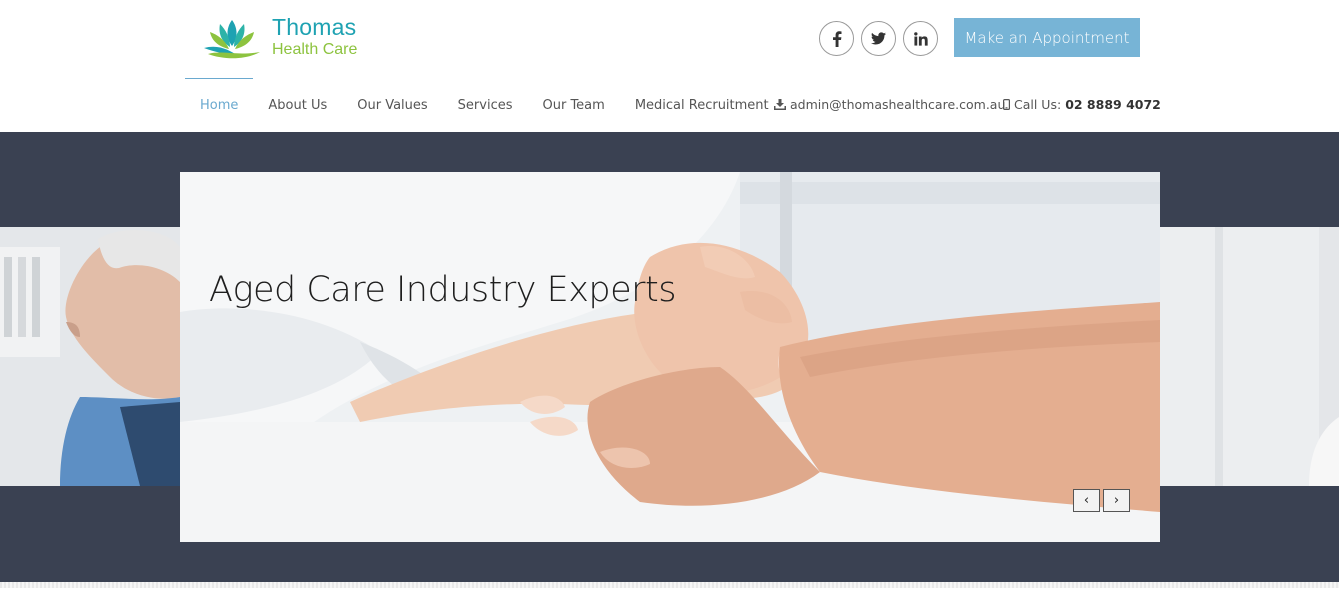  I want to click on twitter-link, so click(878, 38).